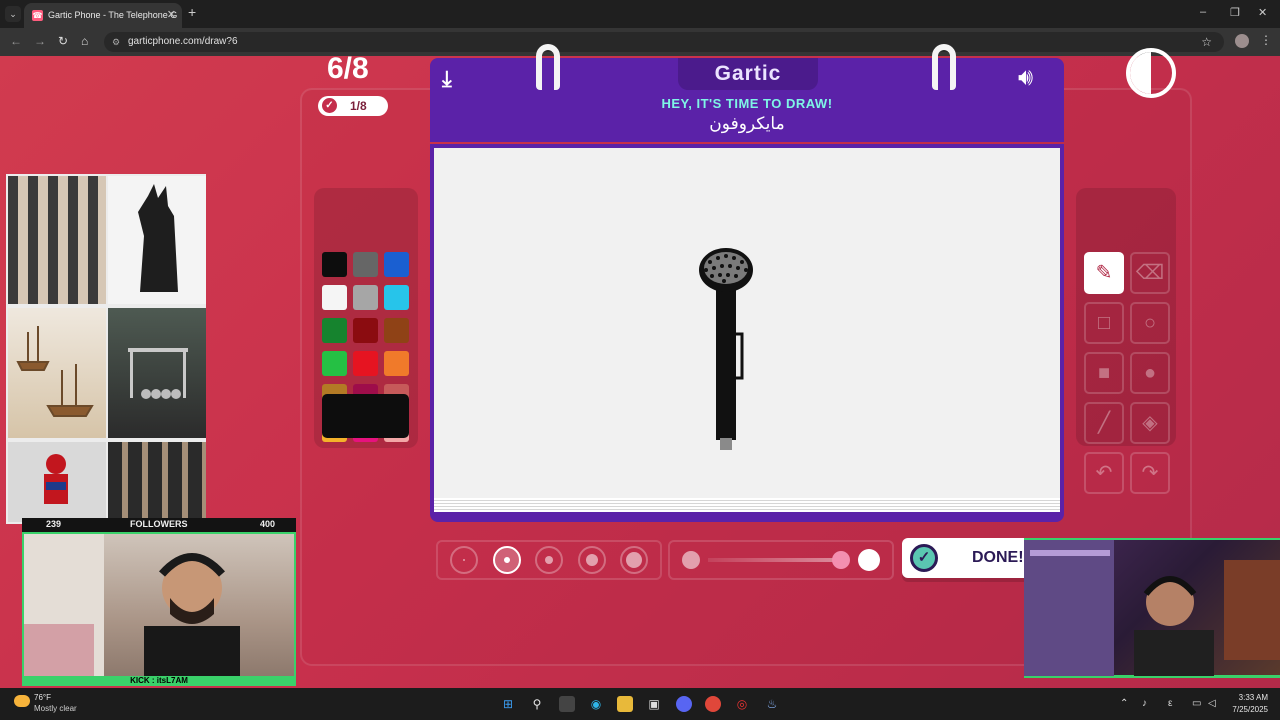 This screenshot has width=1280, height=720. What do you see at coordinates (691, 560) in the screenshot?
I see `opacity-low-icon` at bounding box center [691, 560].